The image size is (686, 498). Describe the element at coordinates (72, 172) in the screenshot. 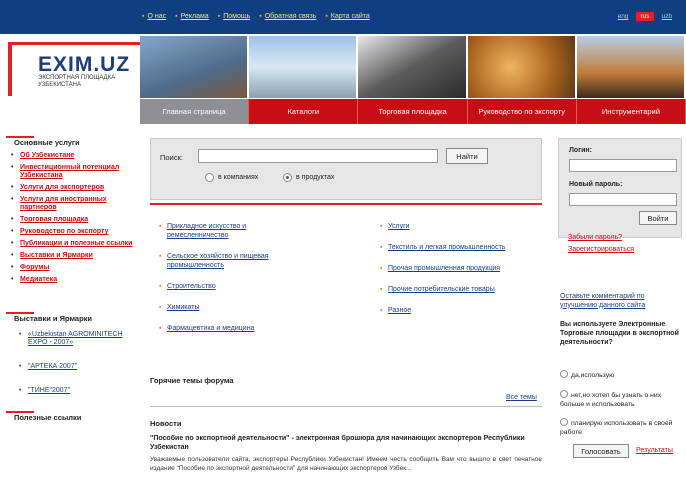

I see `sidebar-item-investment: Инвестиционный потенциал Узбекистана` at that location.